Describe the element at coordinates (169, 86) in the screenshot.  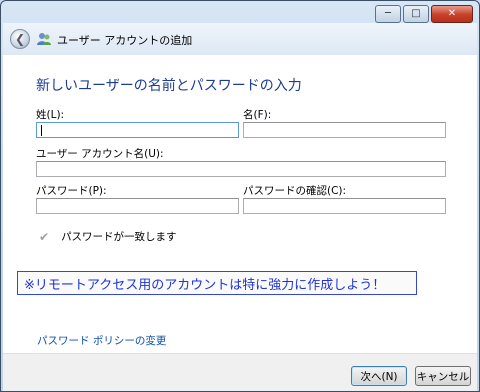
I see `page-title: 新しいユーザーの名前とパスワードの入力` at that location.